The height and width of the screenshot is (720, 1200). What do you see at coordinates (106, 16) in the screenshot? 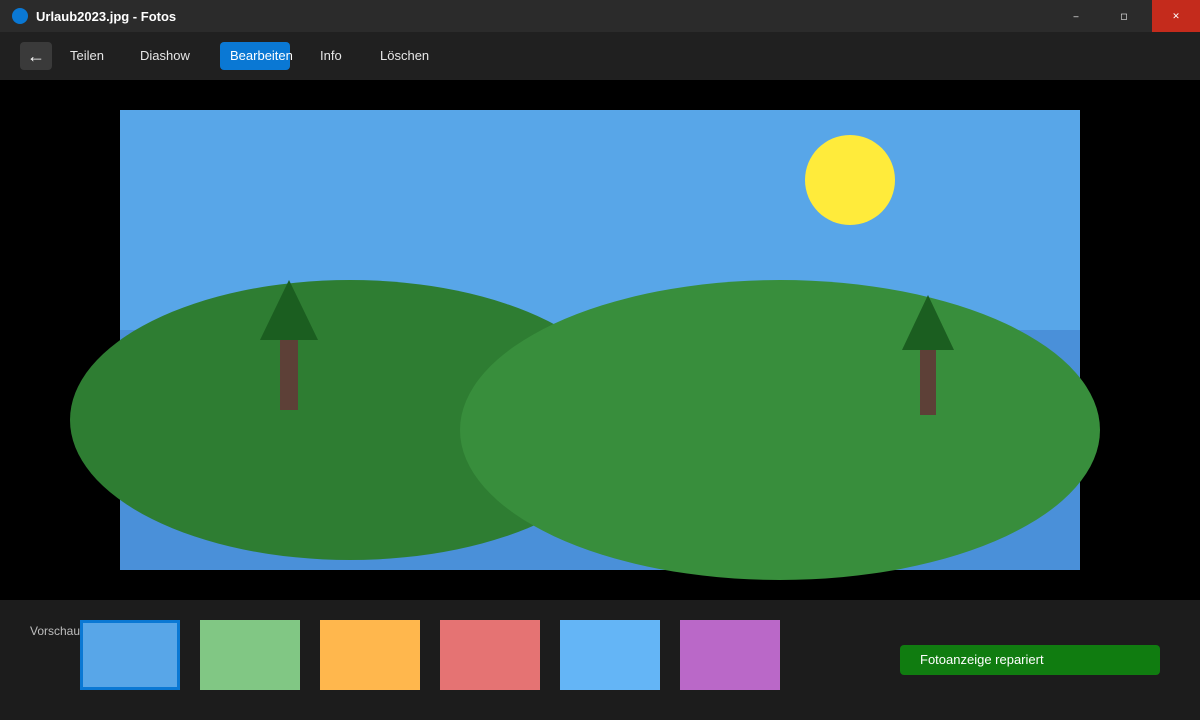
I see `window-title: Urlaub2023.jpg - Fotos` at bounding box center [106, 16].